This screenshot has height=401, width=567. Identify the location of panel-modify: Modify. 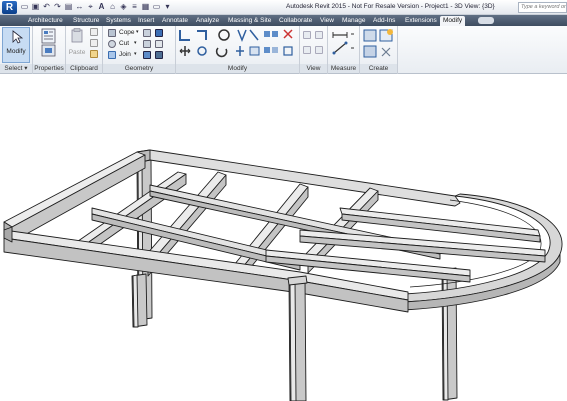
(238, 50).